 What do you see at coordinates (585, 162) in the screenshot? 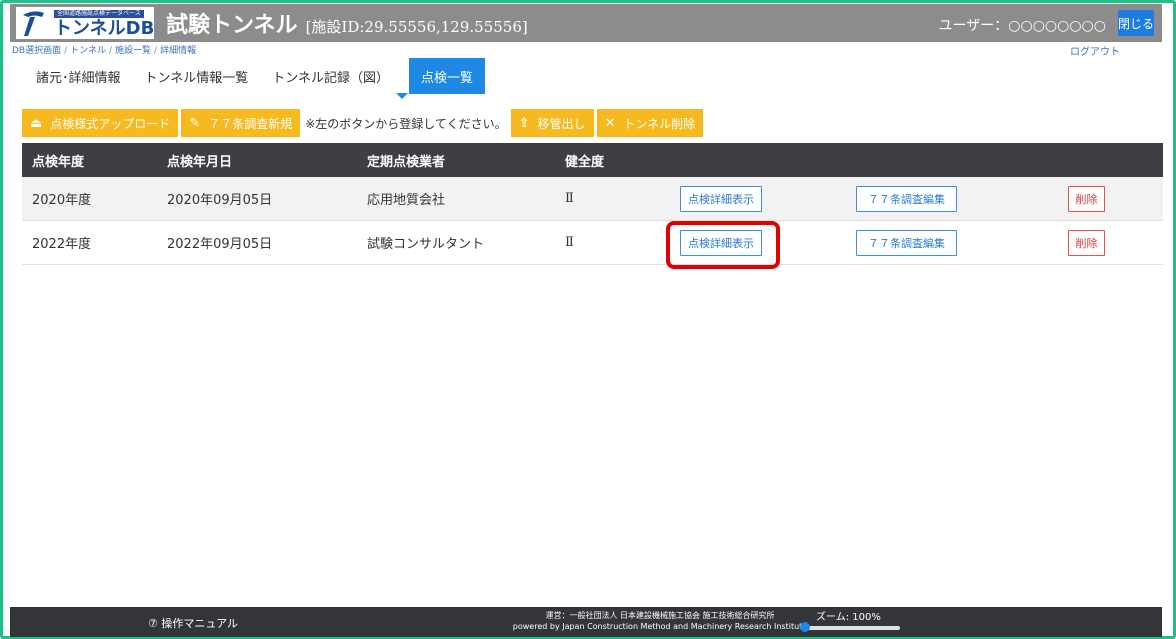
I see `column-header-grade: 健全度` at bounding box center [585, 162].